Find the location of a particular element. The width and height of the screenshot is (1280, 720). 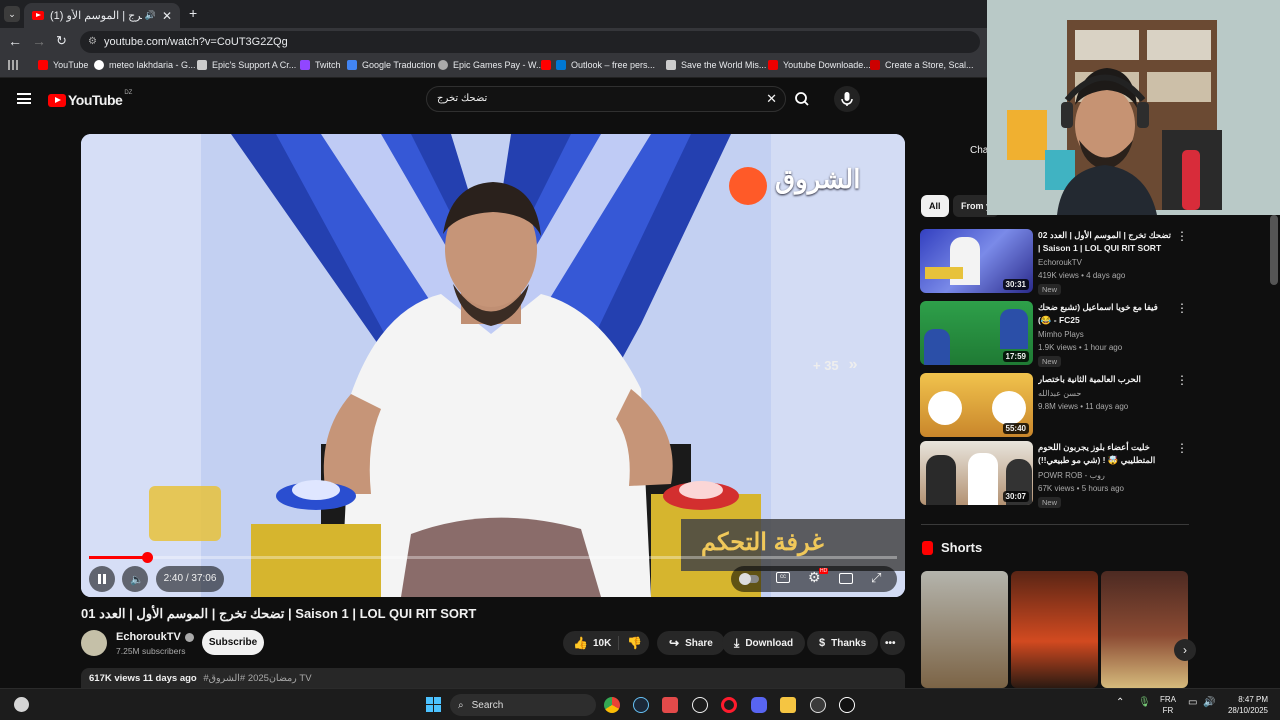

bookmark-twitch: Twitch is located at coordinates (320, 65).